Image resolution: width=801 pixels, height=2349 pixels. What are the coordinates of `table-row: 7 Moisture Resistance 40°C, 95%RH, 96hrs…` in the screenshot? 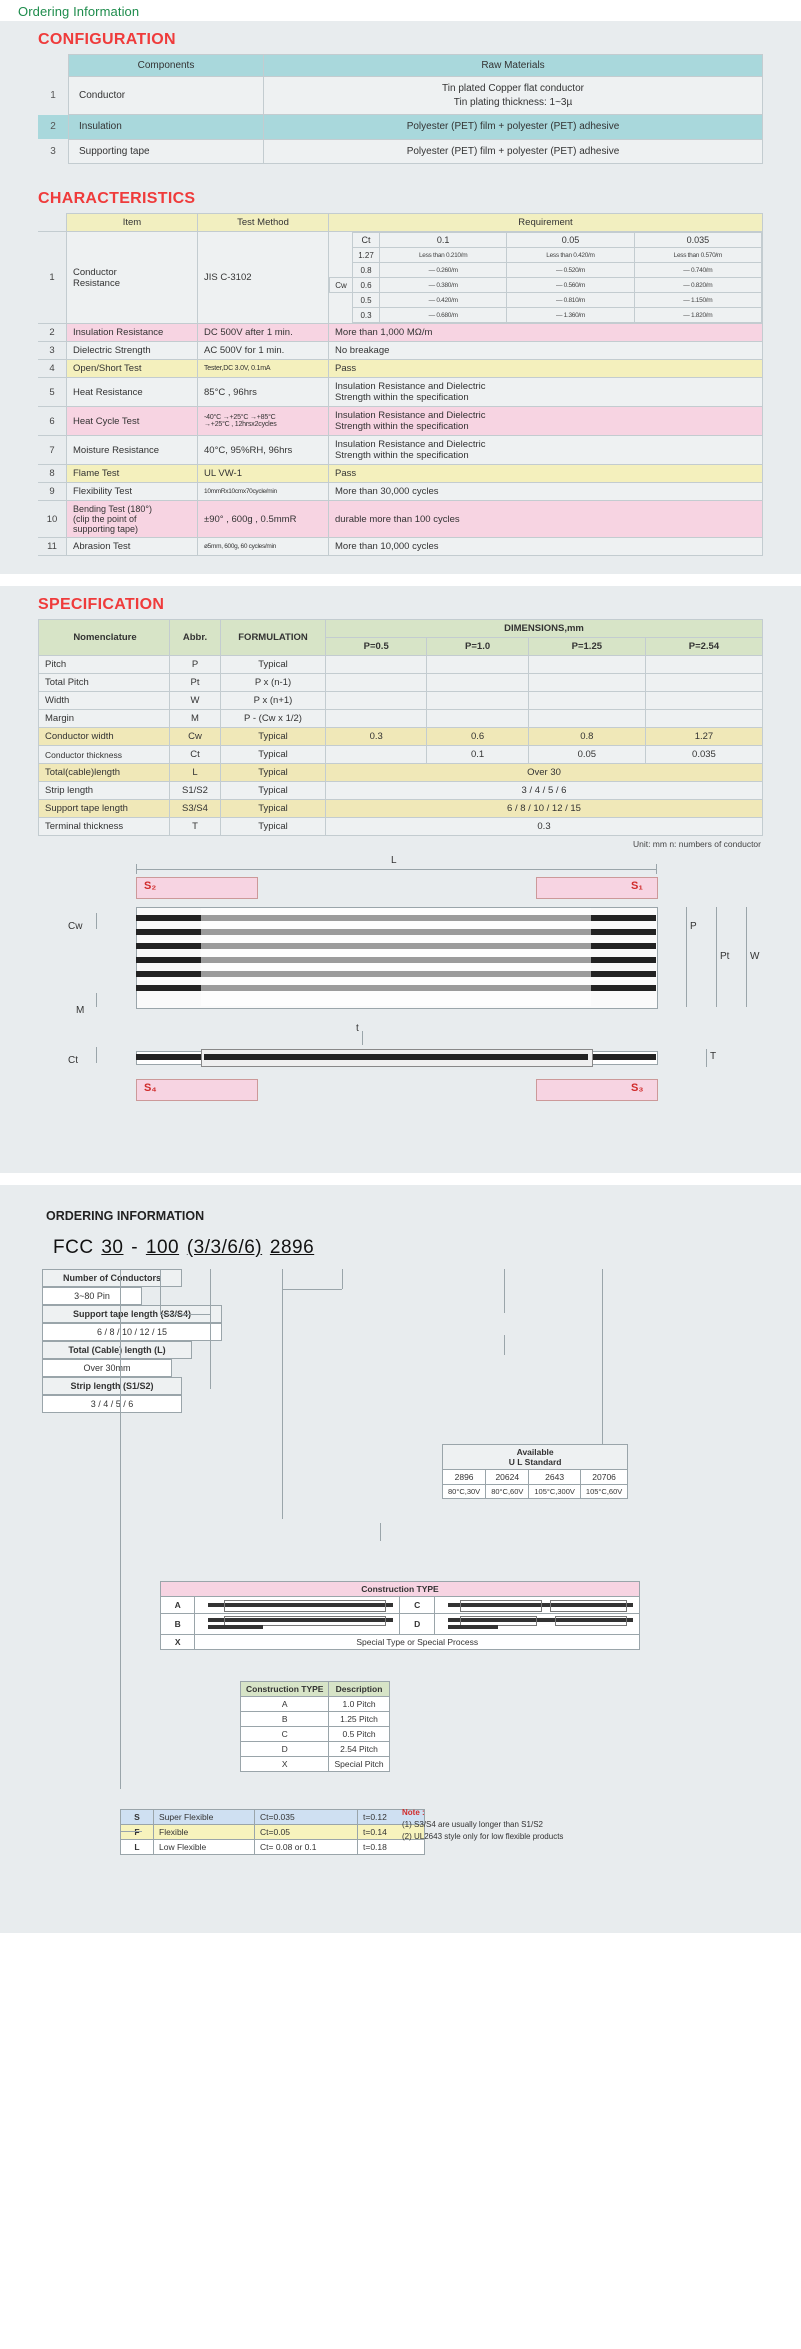 It's located at (400, 450).